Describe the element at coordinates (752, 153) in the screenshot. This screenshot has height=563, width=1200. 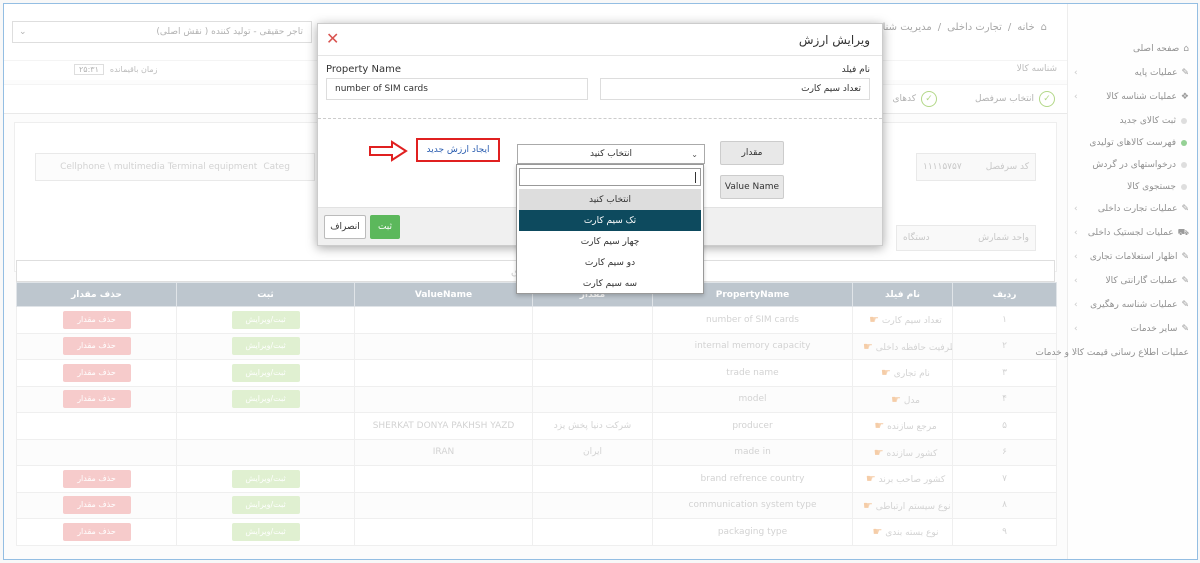
I see `value-button: مقدار` at that location.